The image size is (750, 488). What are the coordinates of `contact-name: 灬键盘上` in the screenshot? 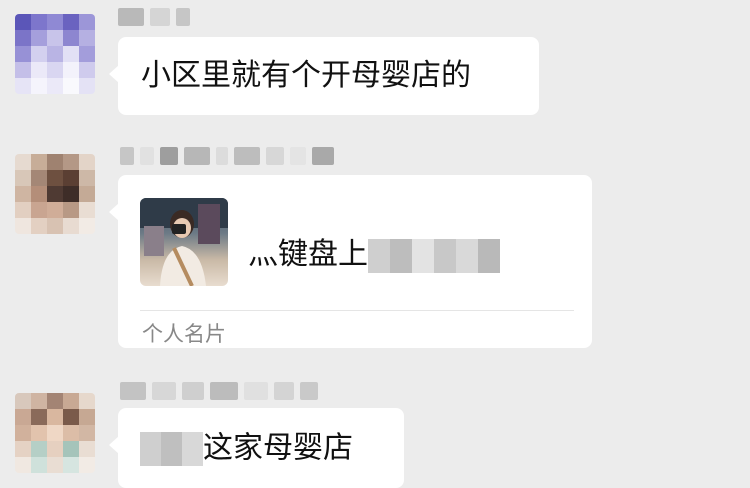 It's located at (374, 251).